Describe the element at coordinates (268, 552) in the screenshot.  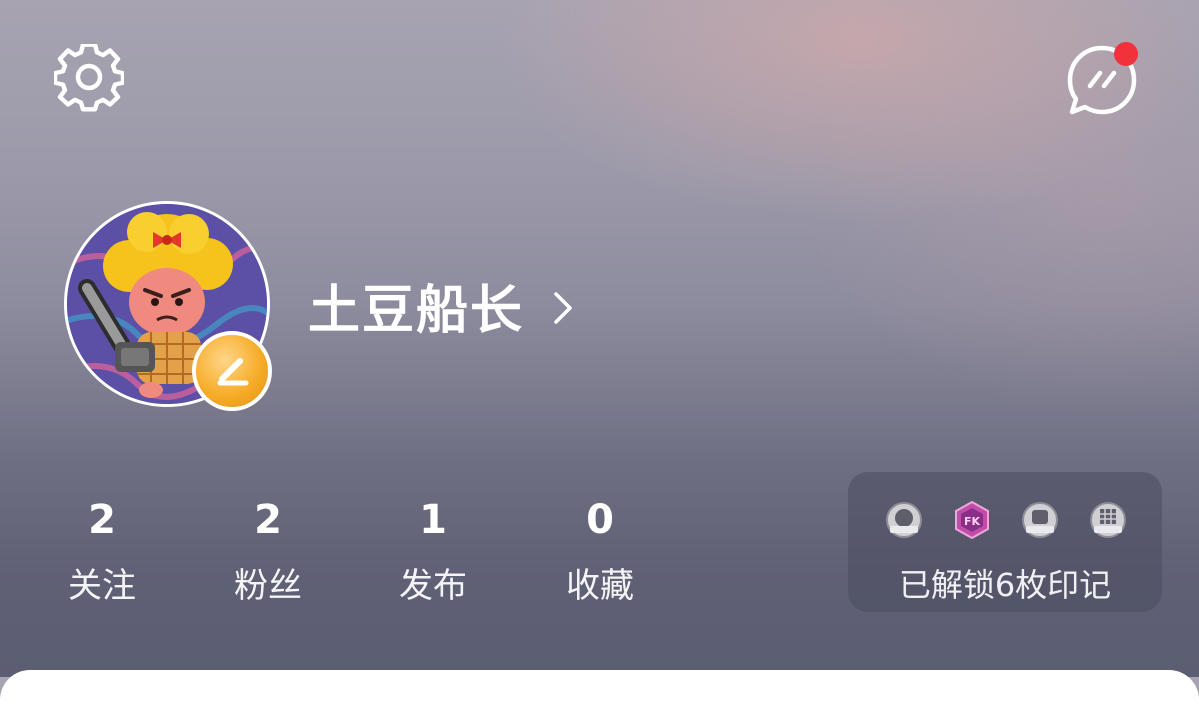
I see `stat-followers: 2 粉丝` at that location.